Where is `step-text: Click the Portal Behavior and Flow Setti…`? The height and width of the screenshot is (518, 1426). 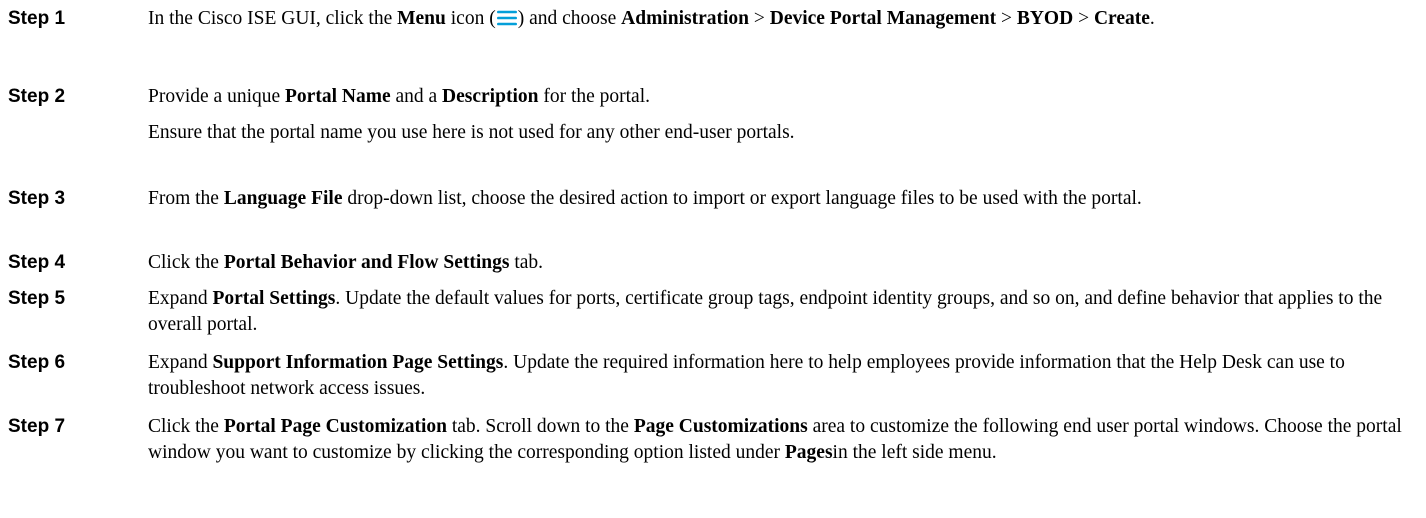
step-text: Click the Portal Behavior and Flow Setti… is located at coordinates (784, 263).